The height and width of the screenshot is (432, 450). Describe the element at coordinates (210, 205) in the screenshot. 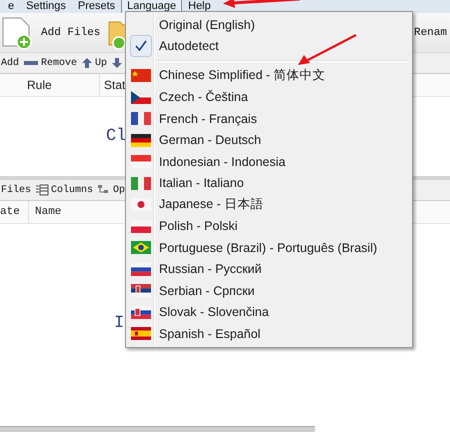

I see `menu-item: Japanese - 日本語` at that location.